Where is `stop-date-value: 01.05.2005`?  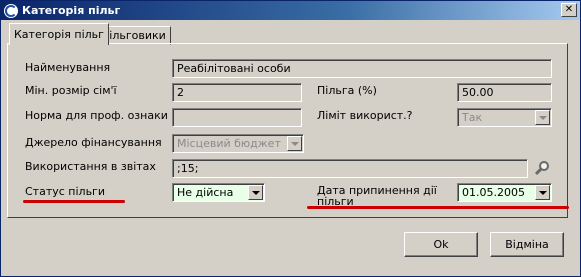
stop-date-value: 01.05.2005 is located at coordinates (493, 192).